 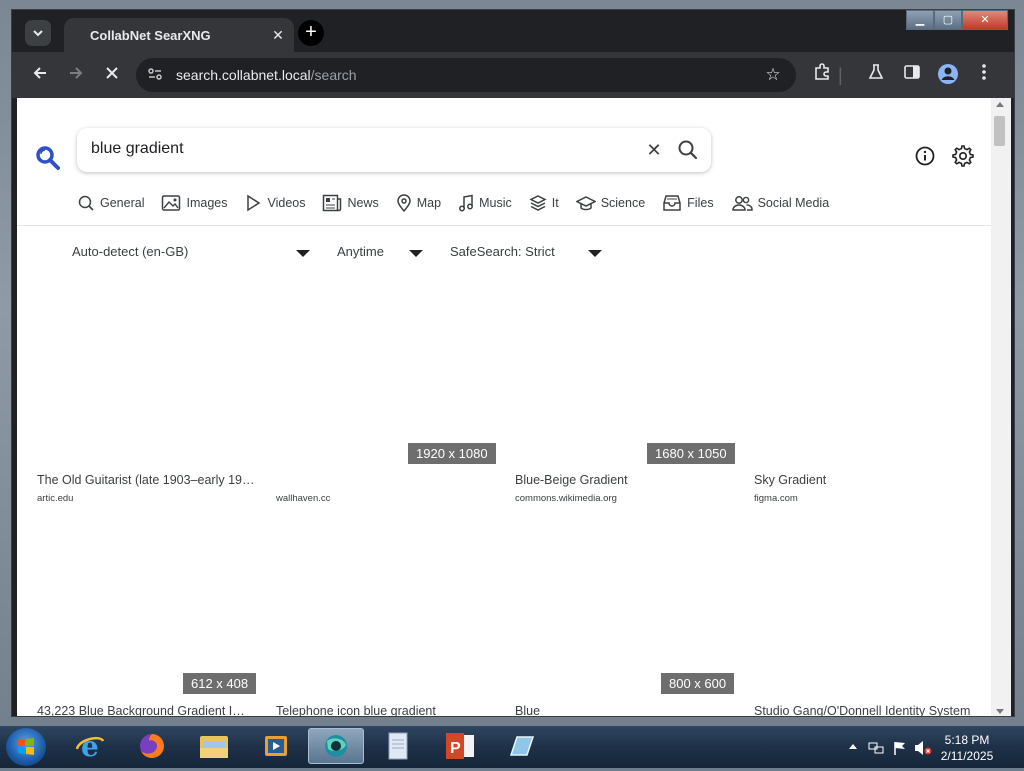 I want to click on labs-button, so click(x=876, y=75).